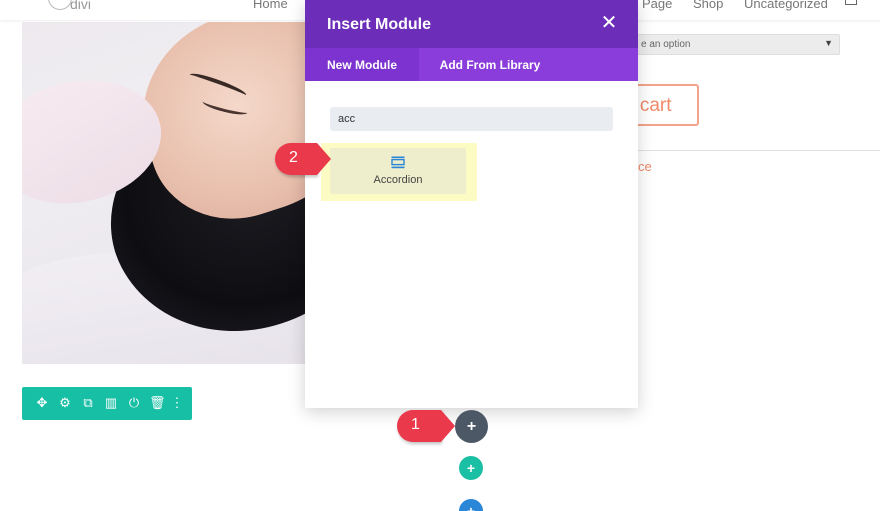 Image resolution: width=880 pixels, height=511 pixels. I want to click on gear-icon: ⚙, so click(65, 403).